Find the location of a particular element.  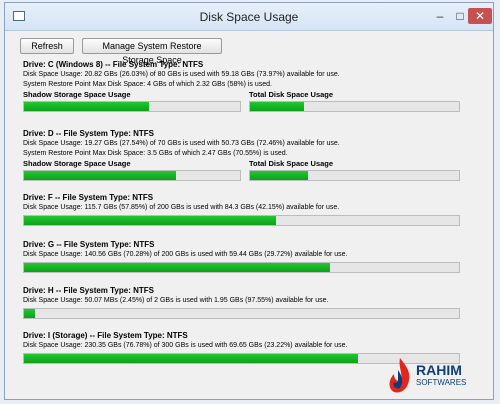

watermark-logo: RAHIM SOFTWARES is located at coordinates (441, 376).